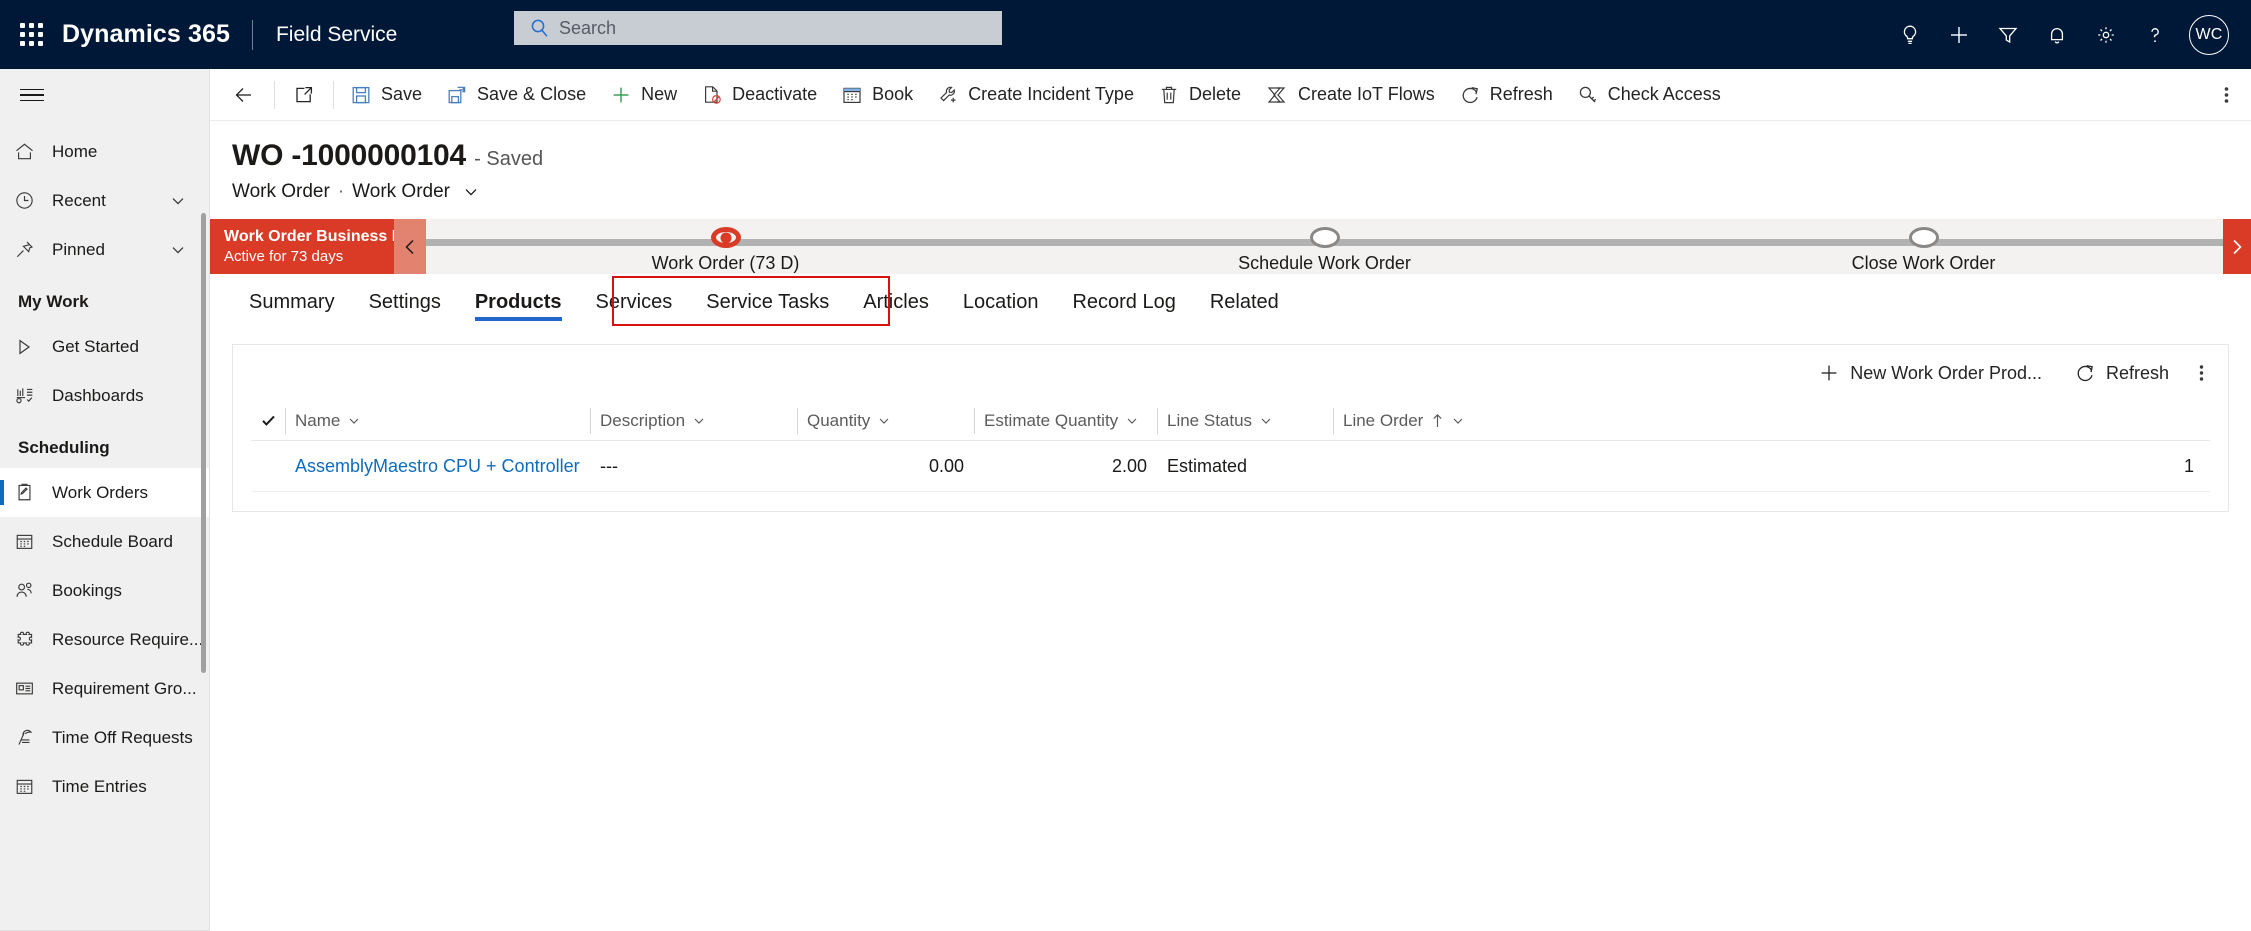 Image resolution: width=2251 pixels, height=931 pixels. I want to click on global-search: Search, so click(758, 28).